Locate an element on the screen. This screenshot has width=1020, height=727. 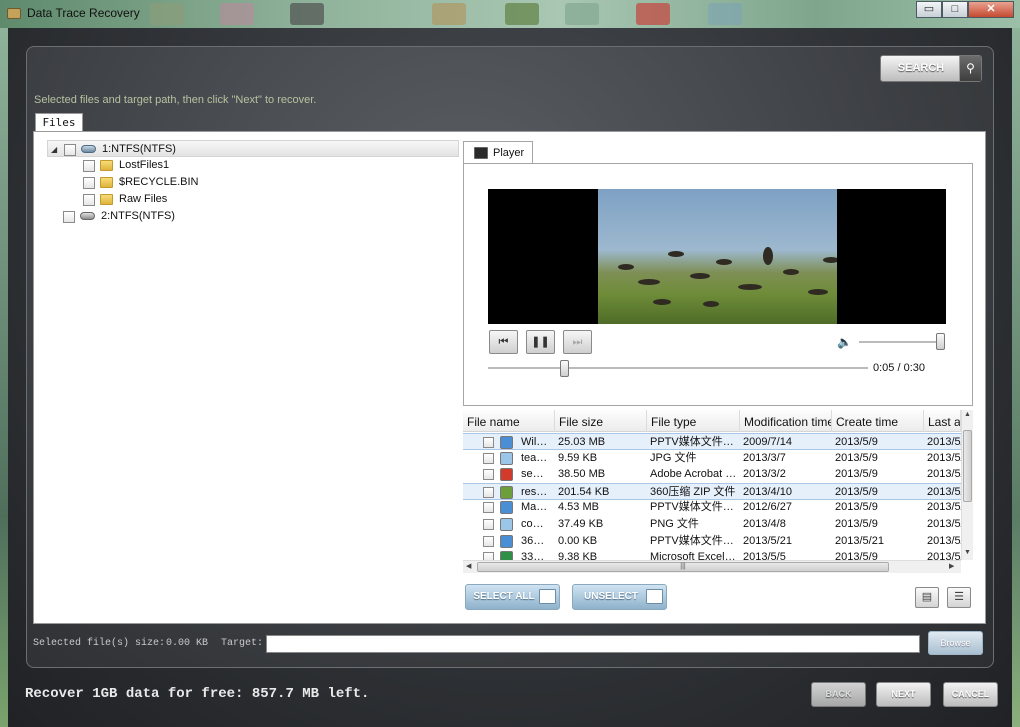
select-all-button: SELECT ALL is located at coordinates (512, 597).